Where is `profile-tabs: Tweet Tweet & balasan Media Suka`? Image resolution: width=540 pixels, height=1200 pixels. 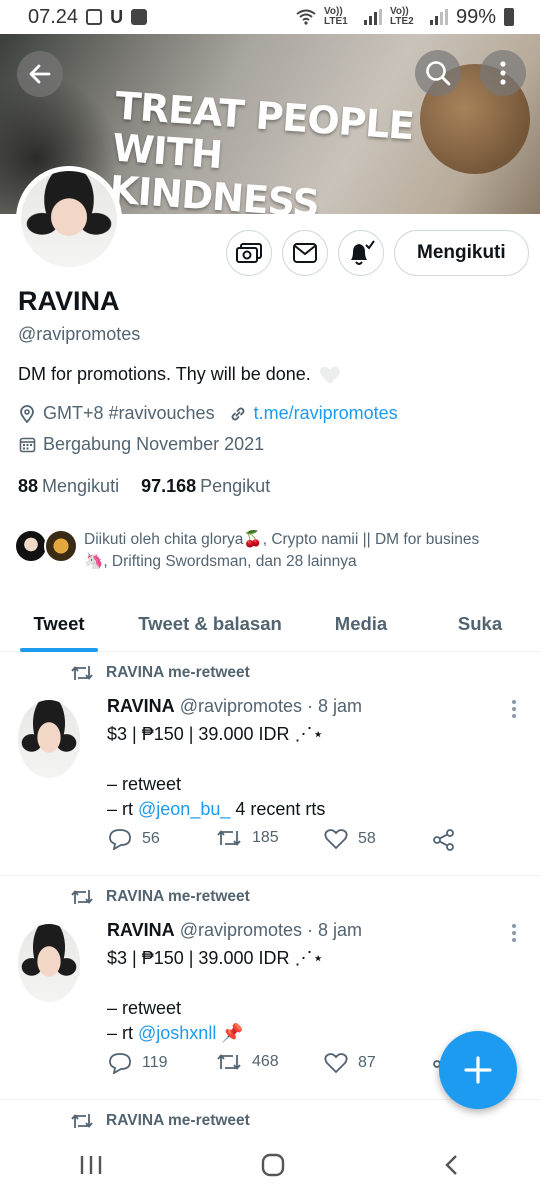 profile-tabs: Tweet Tweet & balasan Media Suka is located at coordinates (270, 624).